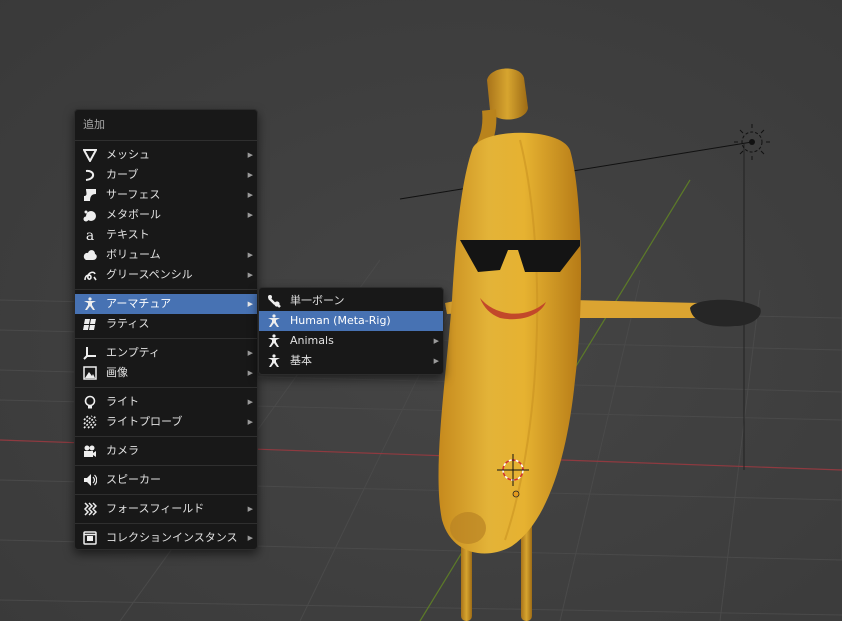 Image resolution: width=842 pixels, height=621 pixels. Describe the element at coordinates (90, 195) in the screenshot. I see `surface-icon` at that location.